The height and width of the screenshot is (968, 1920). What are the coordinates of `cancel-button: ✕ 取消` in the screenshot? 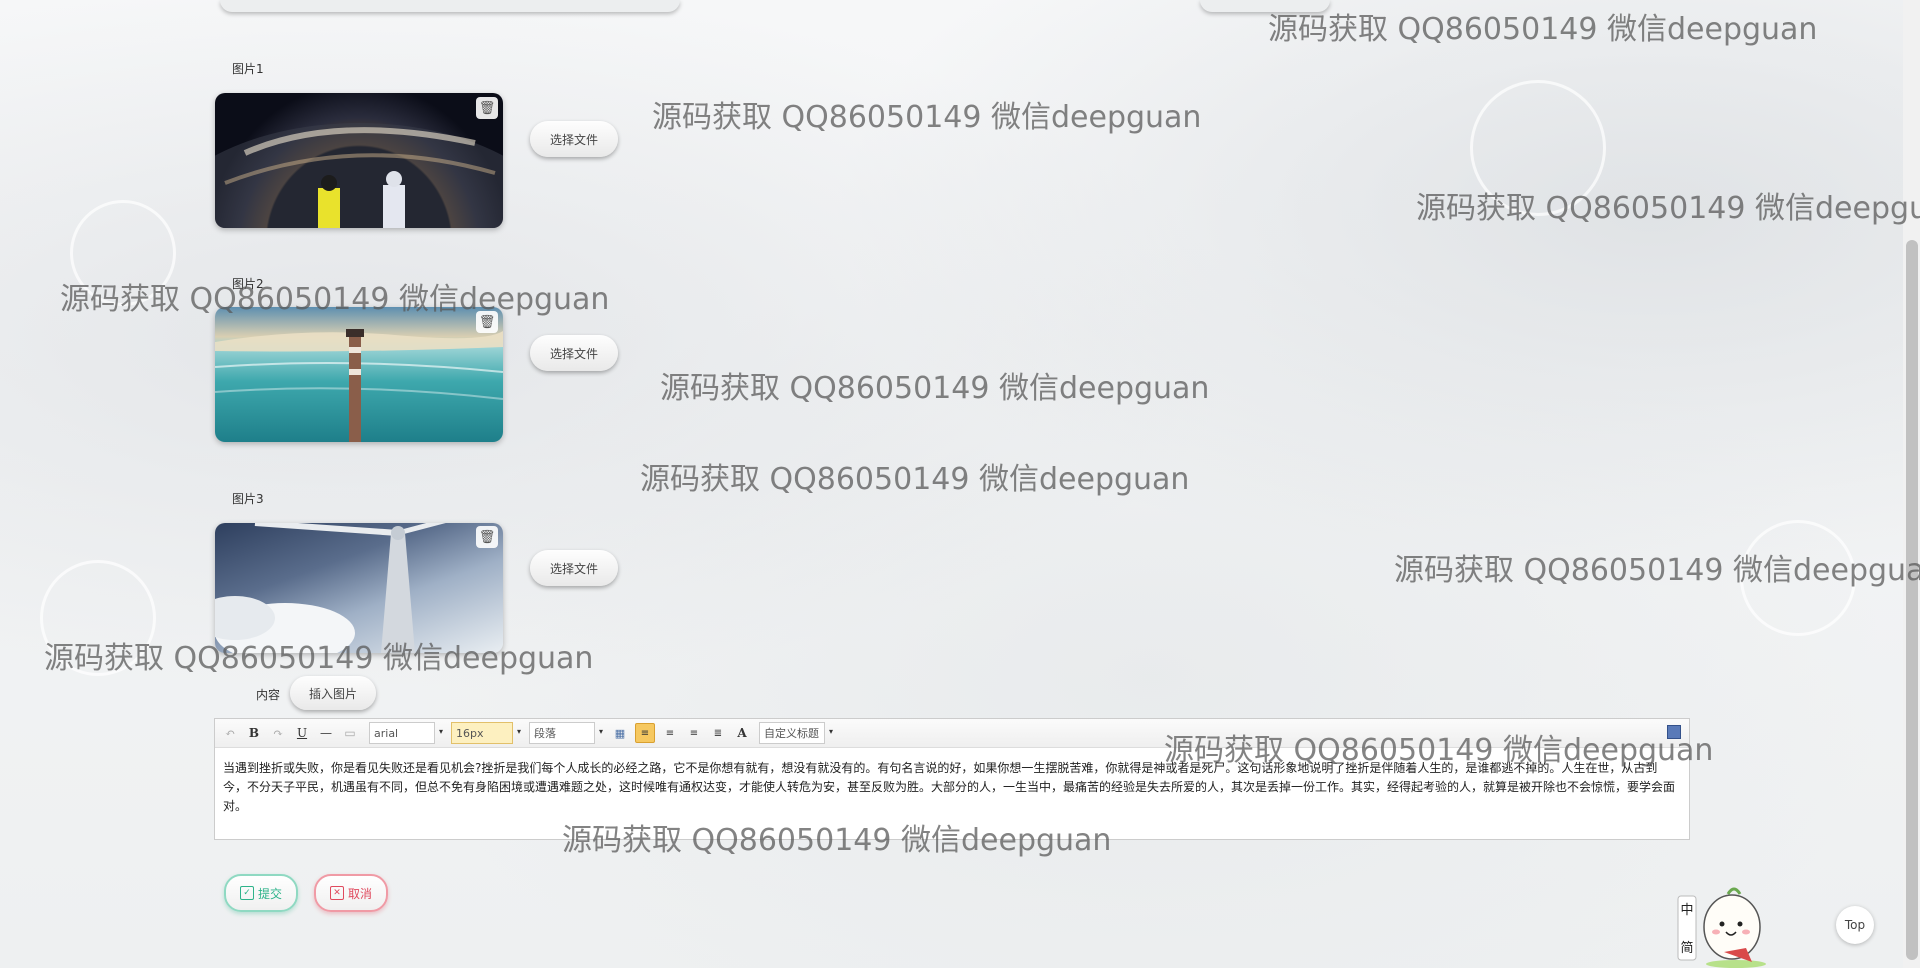 It's located at (351, 893).